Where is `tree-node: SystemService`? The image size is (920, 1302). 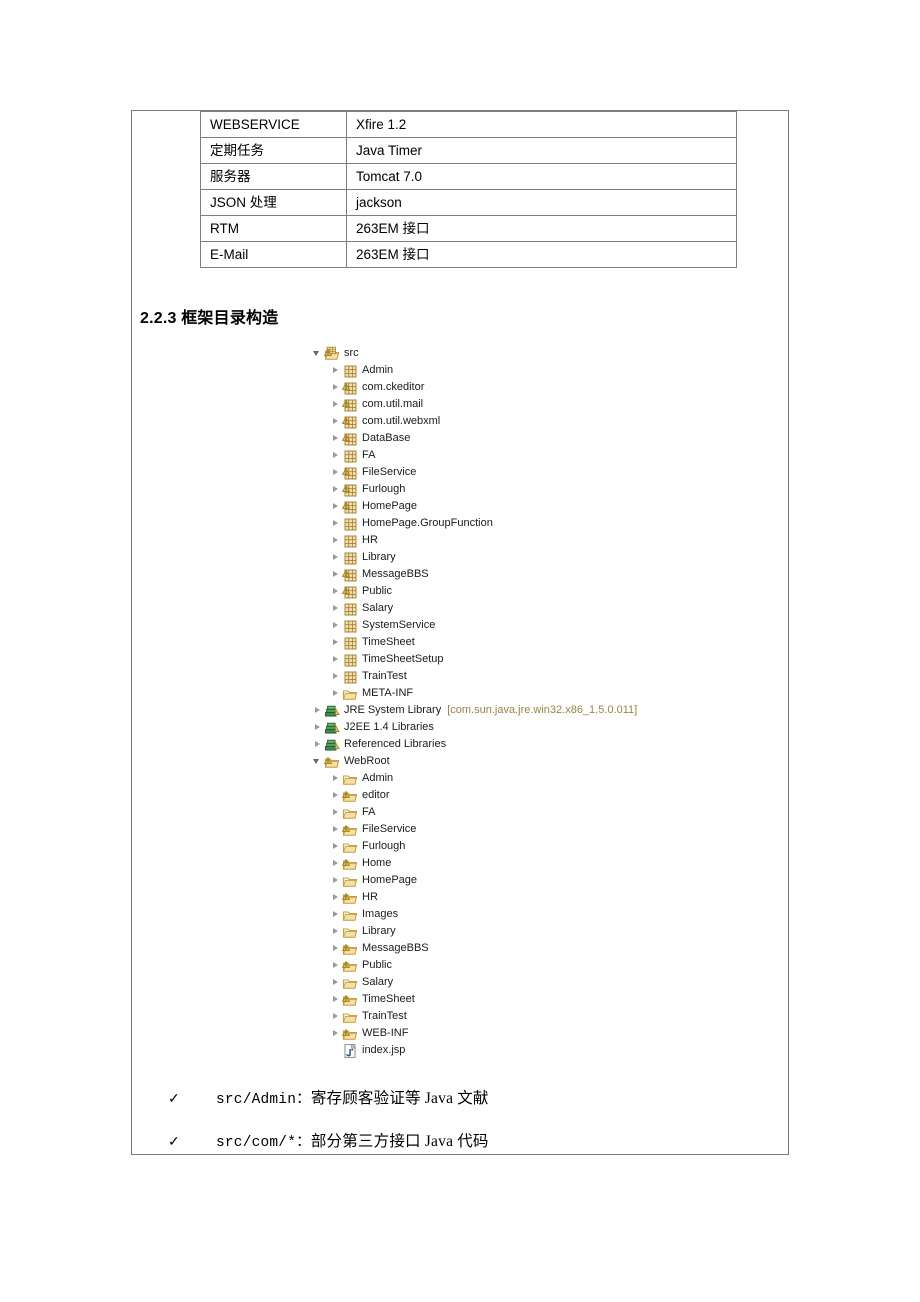
tree-node: SystemService is located at coordinates (483, 625).